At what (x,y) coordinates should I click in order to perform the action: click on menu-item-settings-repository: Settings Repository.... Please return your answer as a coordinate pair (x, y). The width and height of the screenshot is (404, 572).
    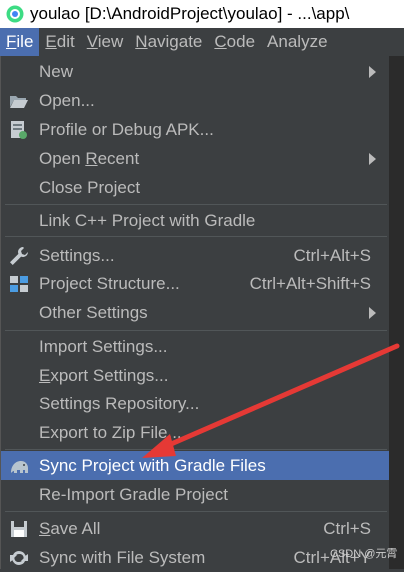
    Looking at the image, I should click on (195, 403).